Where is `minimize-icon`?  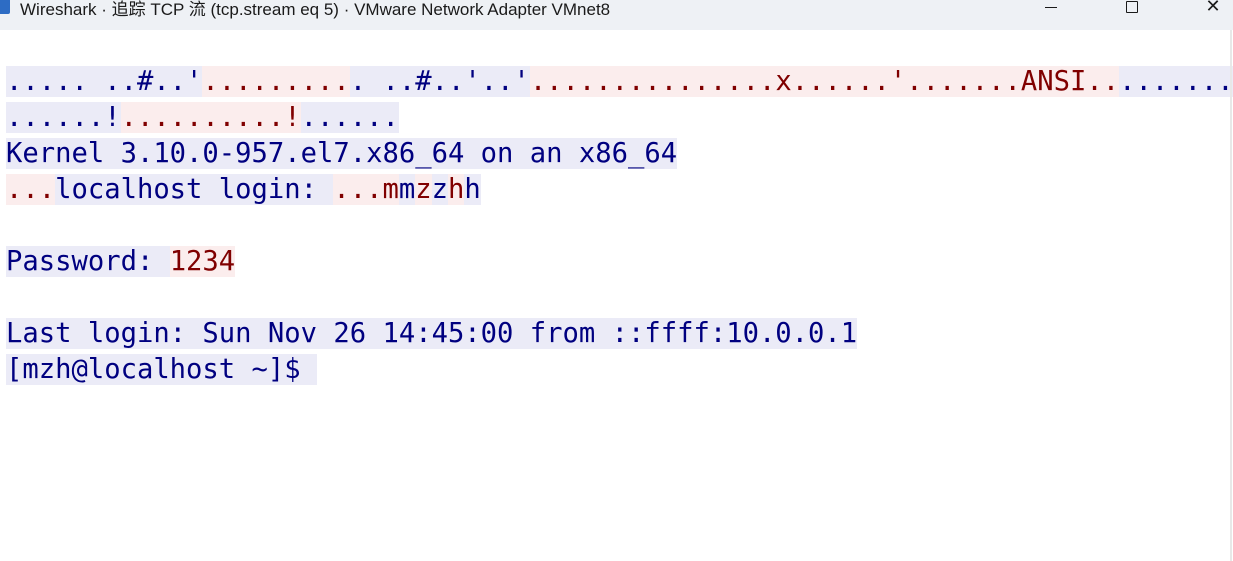 minimize-icon is located at coordinates (1051, 7).